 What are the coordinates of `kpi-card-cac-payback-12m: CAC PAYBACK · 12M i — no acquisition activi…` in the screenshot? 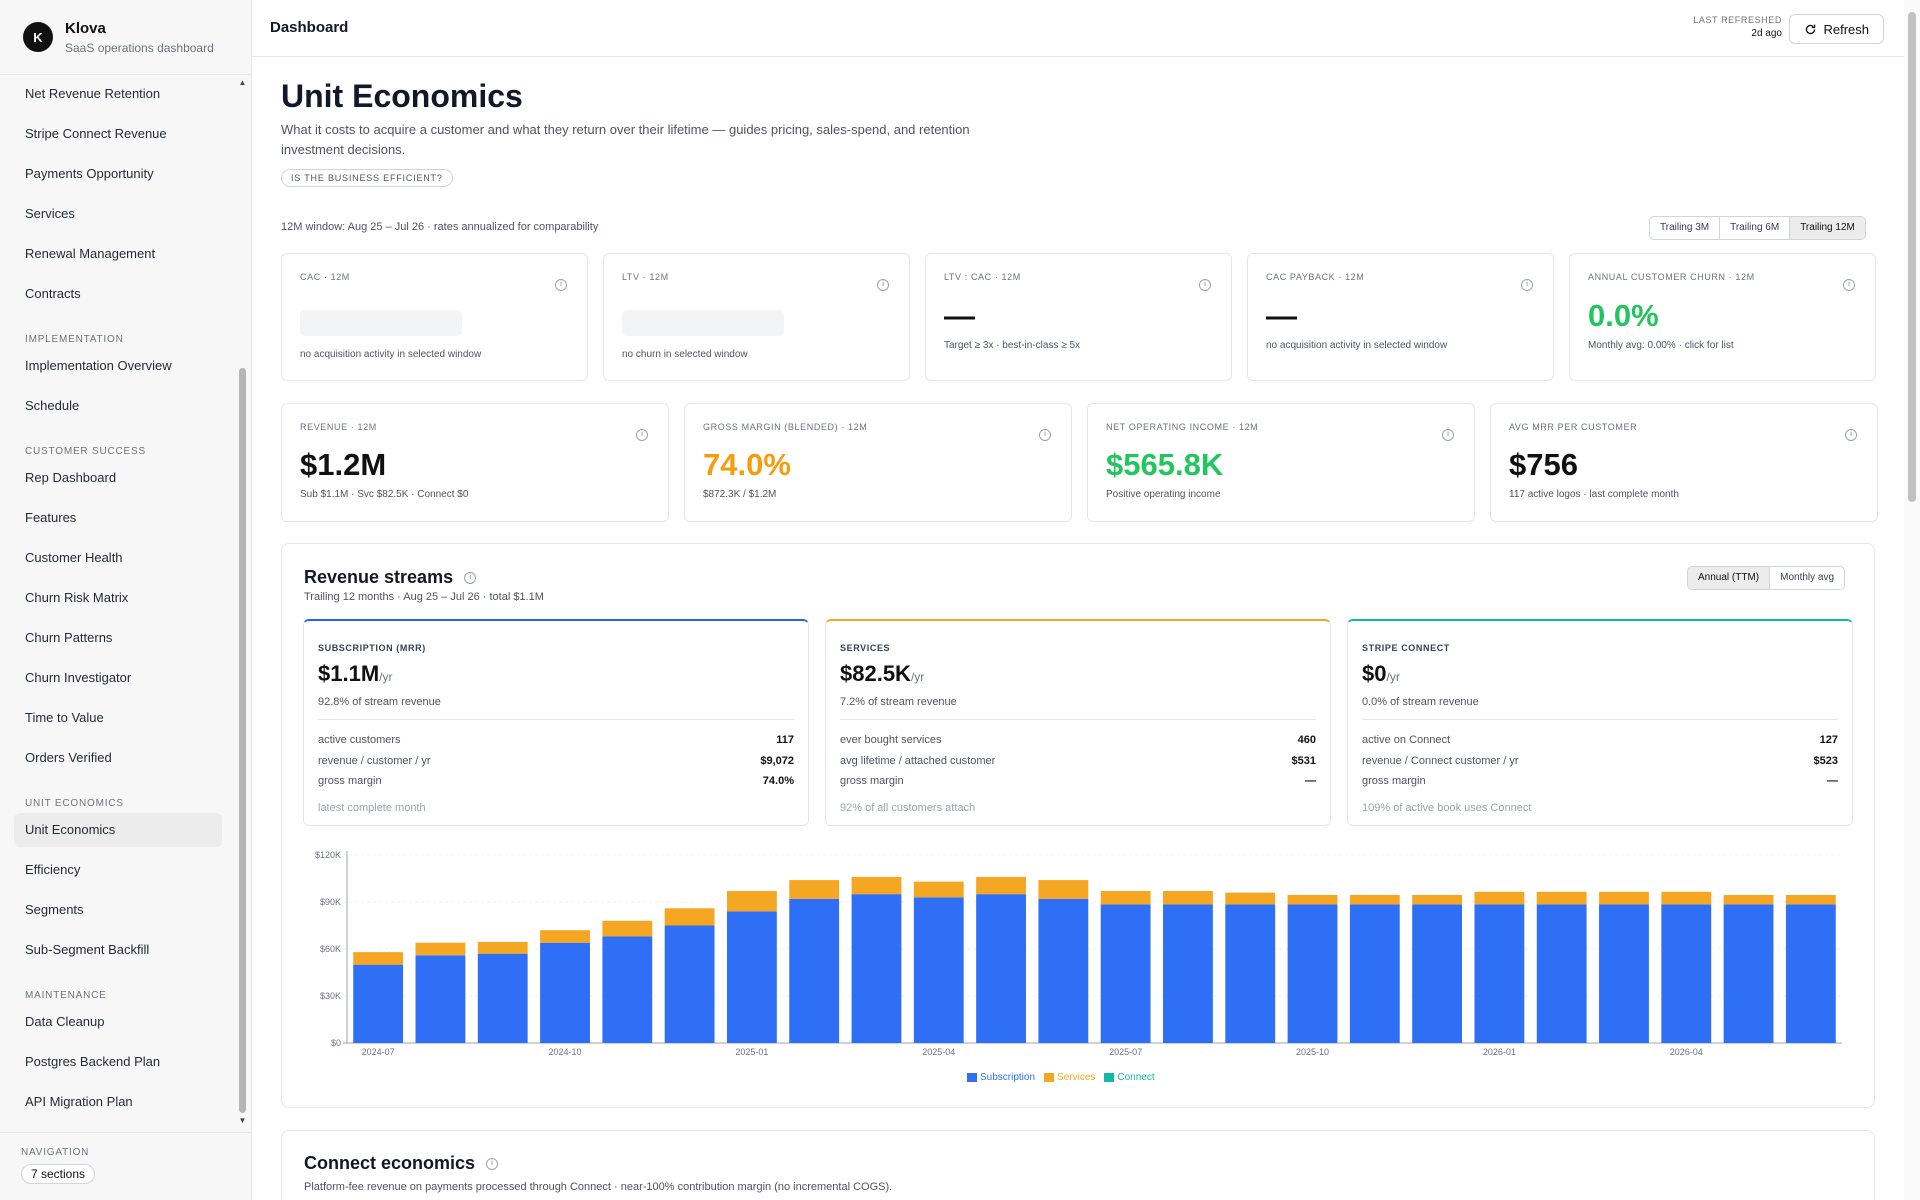 It's located at (1400, 317).